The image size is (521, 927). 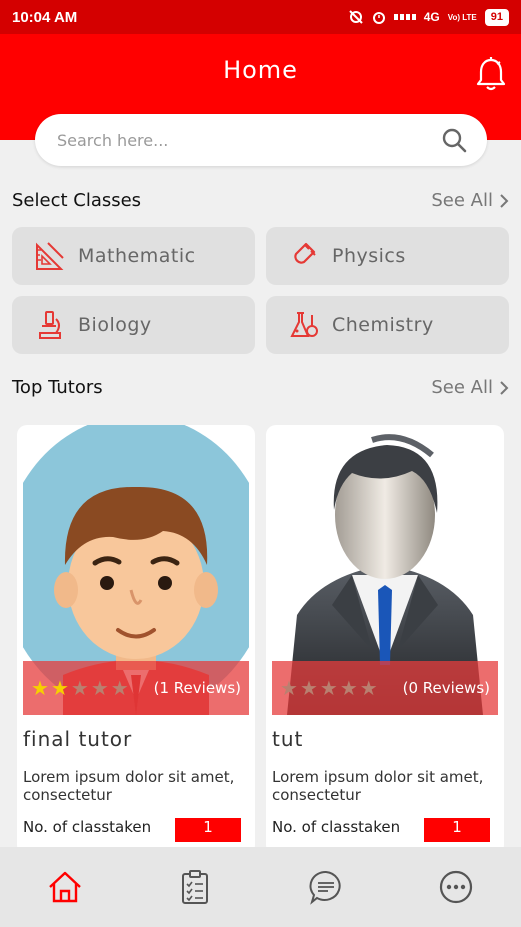 I want to click on classes-section-header: Select Classes See All, so click(x=260, y=200).